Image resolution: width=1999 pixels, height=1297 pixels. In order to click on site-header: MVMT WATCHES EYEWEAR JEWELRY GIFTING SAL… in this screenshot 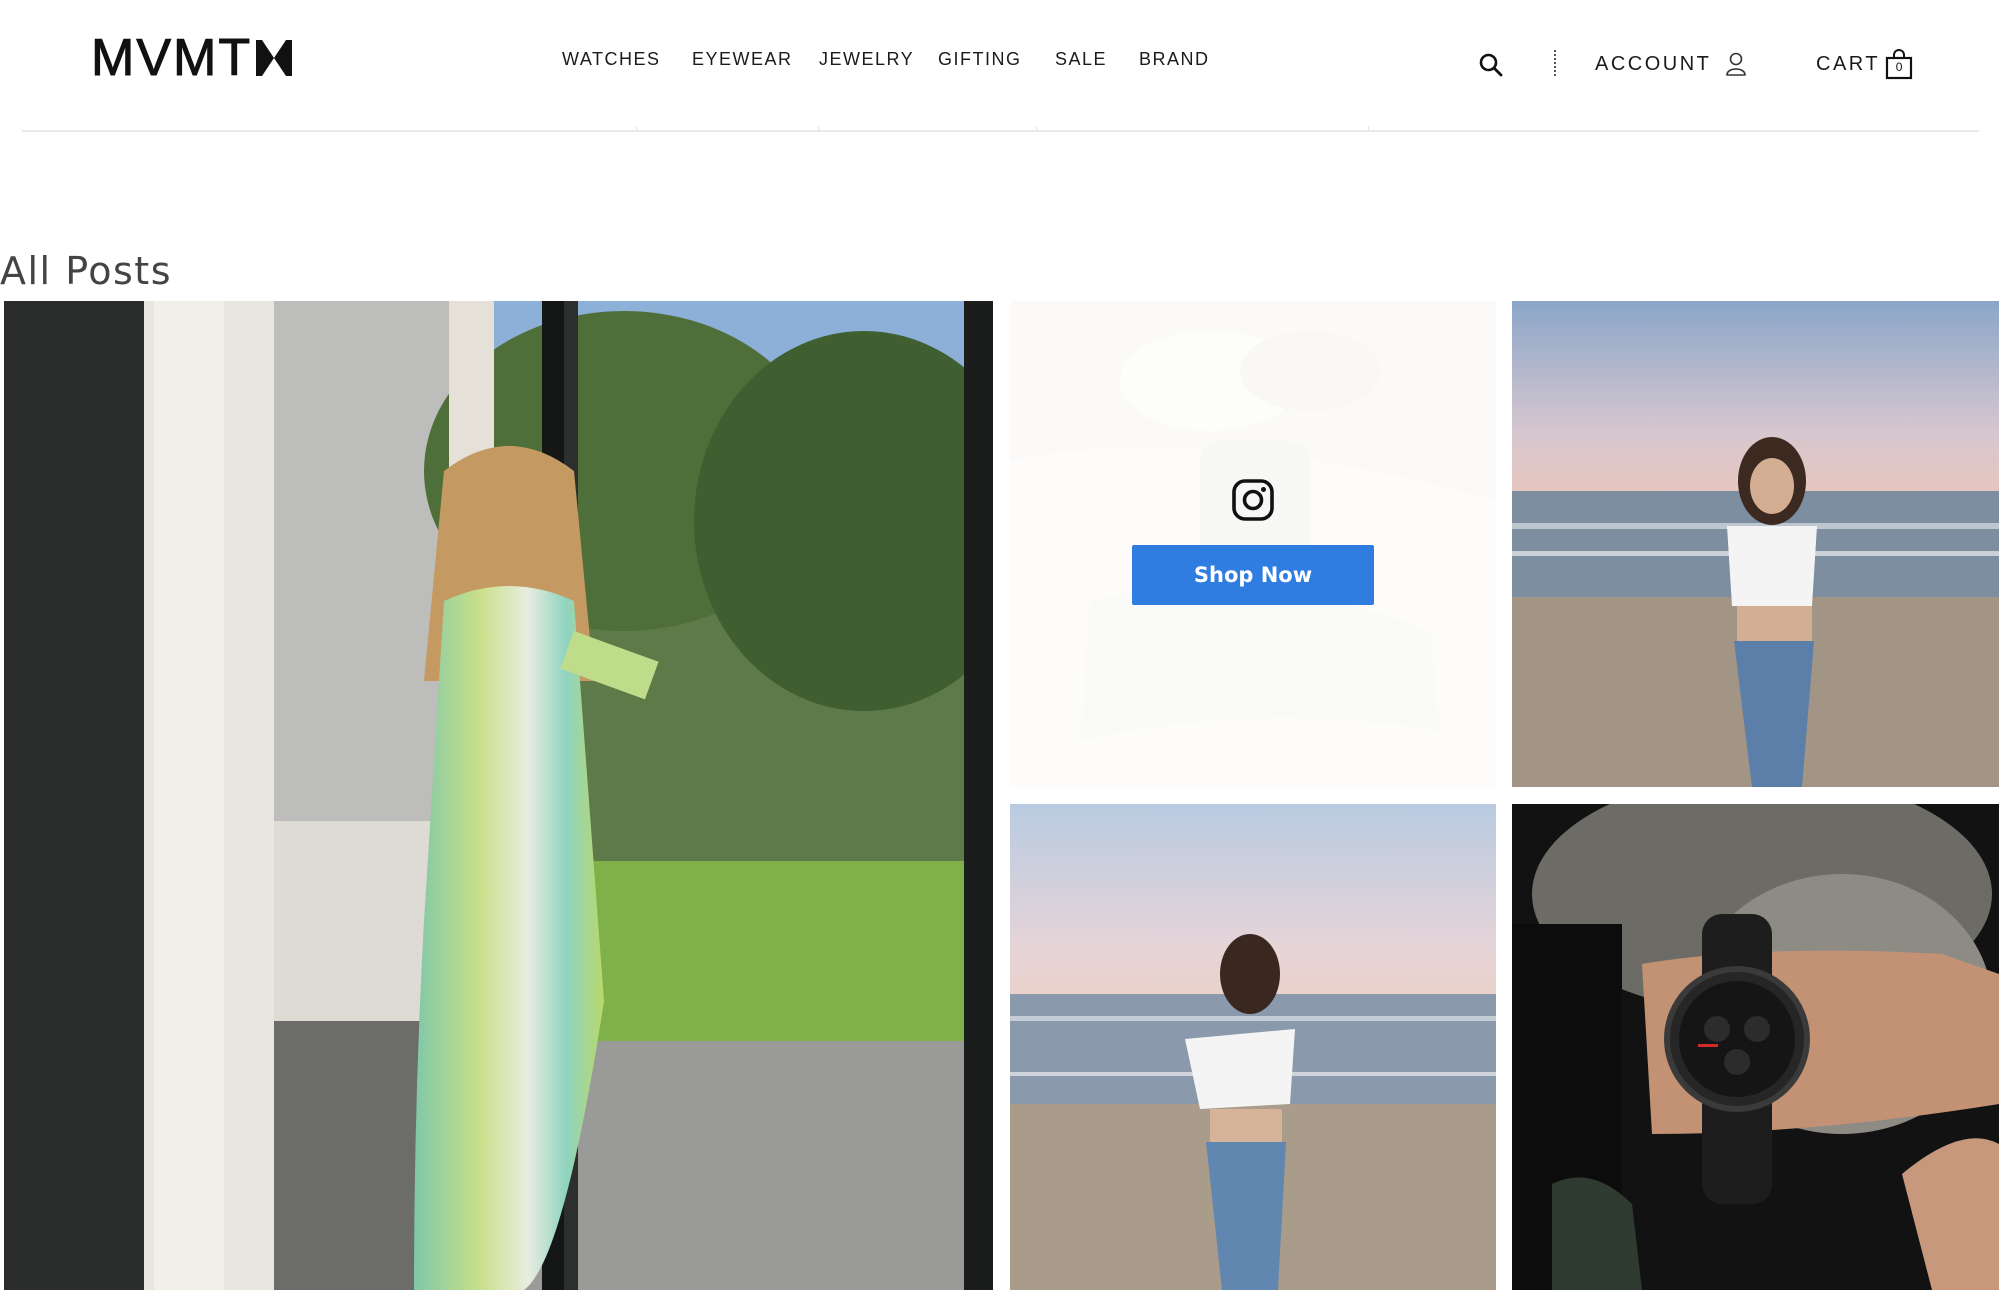, I will do `click(999, 65)`.